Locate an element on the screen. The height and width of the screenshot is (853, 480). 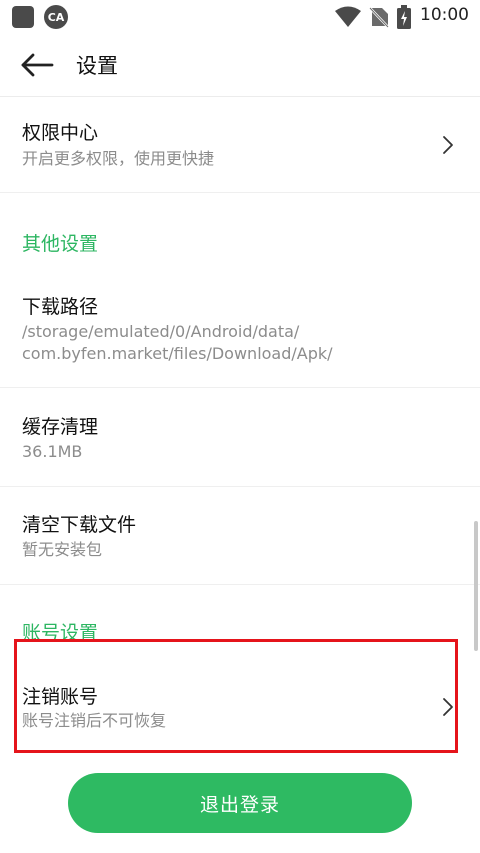
wifi-icon is located at coordinates (348, 16).